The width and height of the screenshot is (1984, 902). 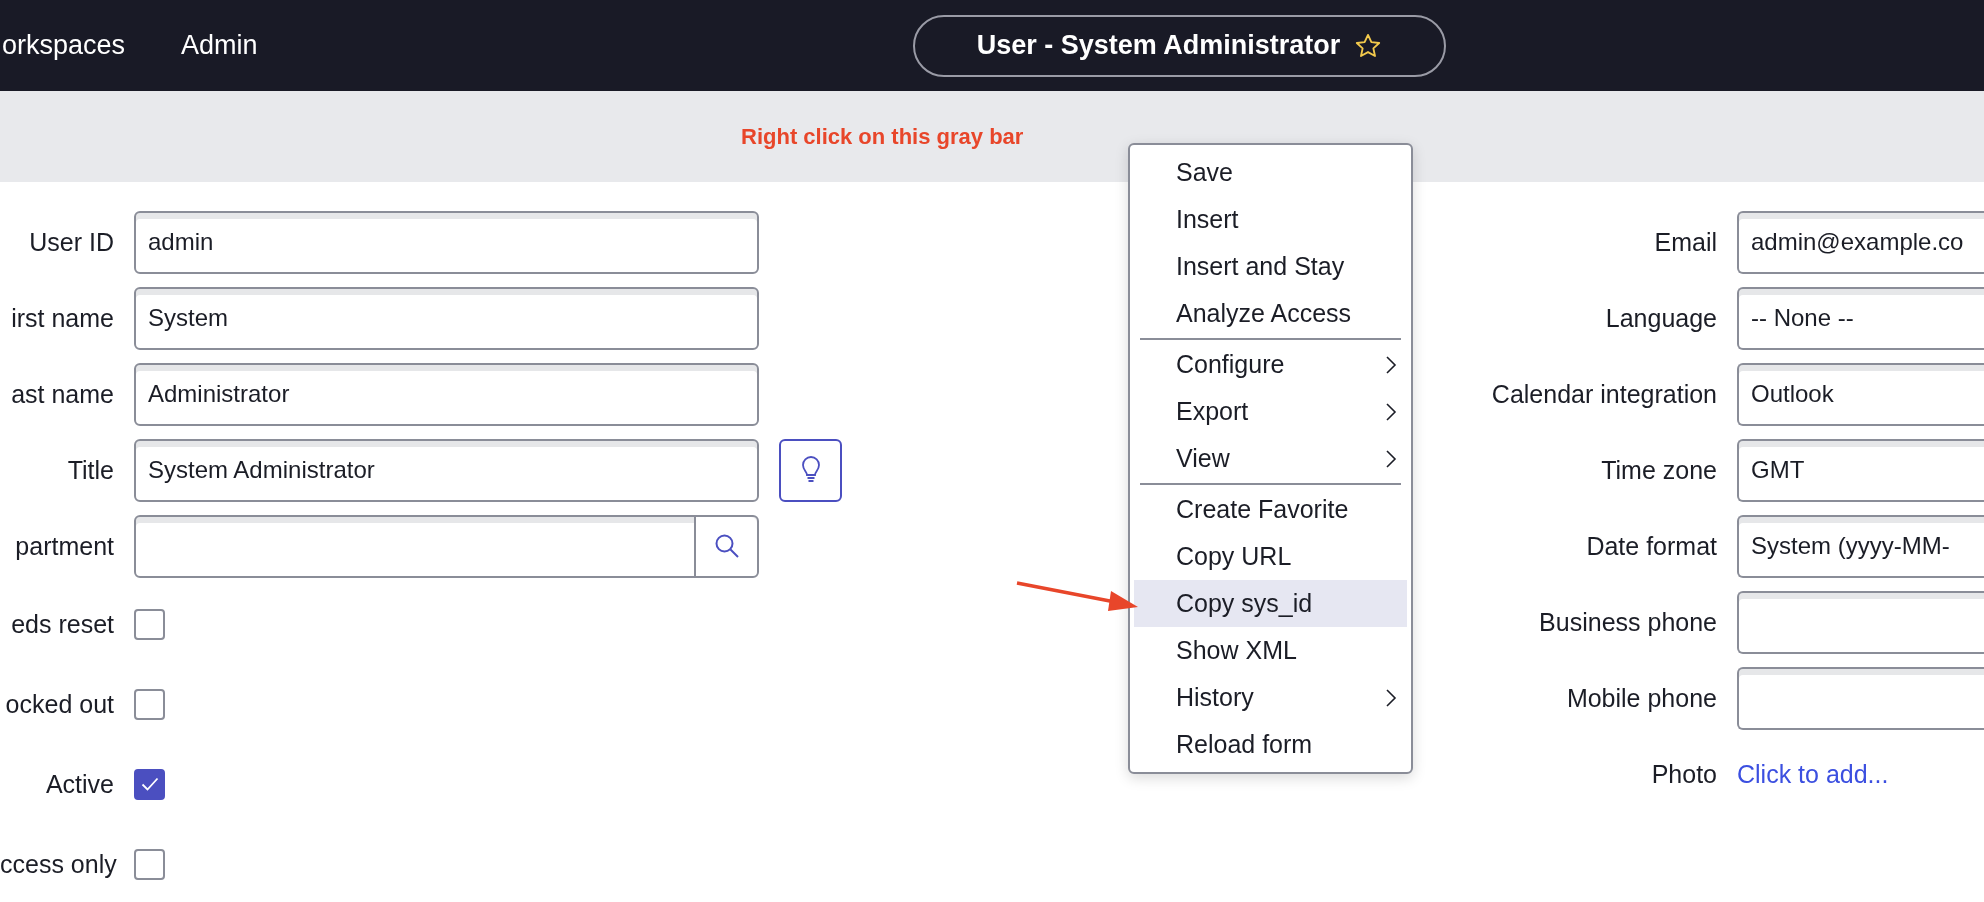 I want to click on field-label: Photo, so click(x=1683, y=774).